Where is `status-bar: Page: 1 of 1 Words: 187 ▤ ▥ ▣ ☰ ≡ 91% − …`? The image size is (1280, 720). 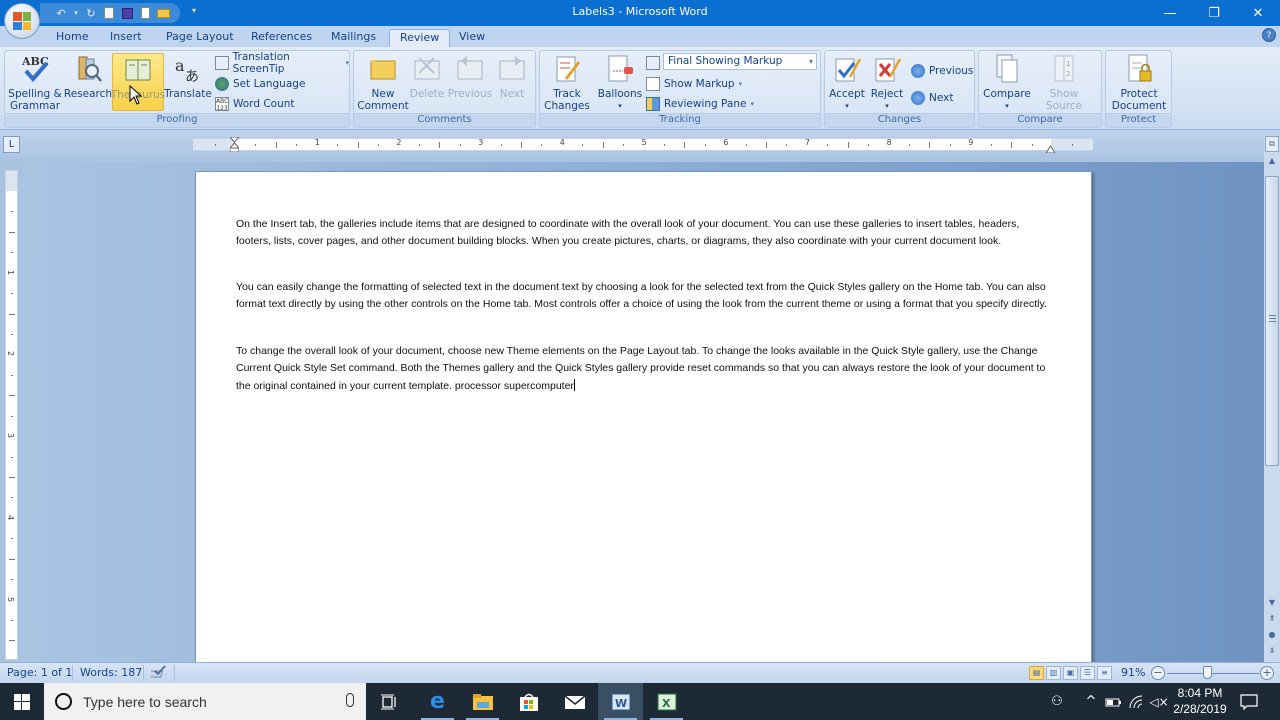
status-bar: Page: 1 of 1 Words: 187 ▤ ▥ ▣ ☰ ≡ 91% − … is located at coordinates (640, 672).